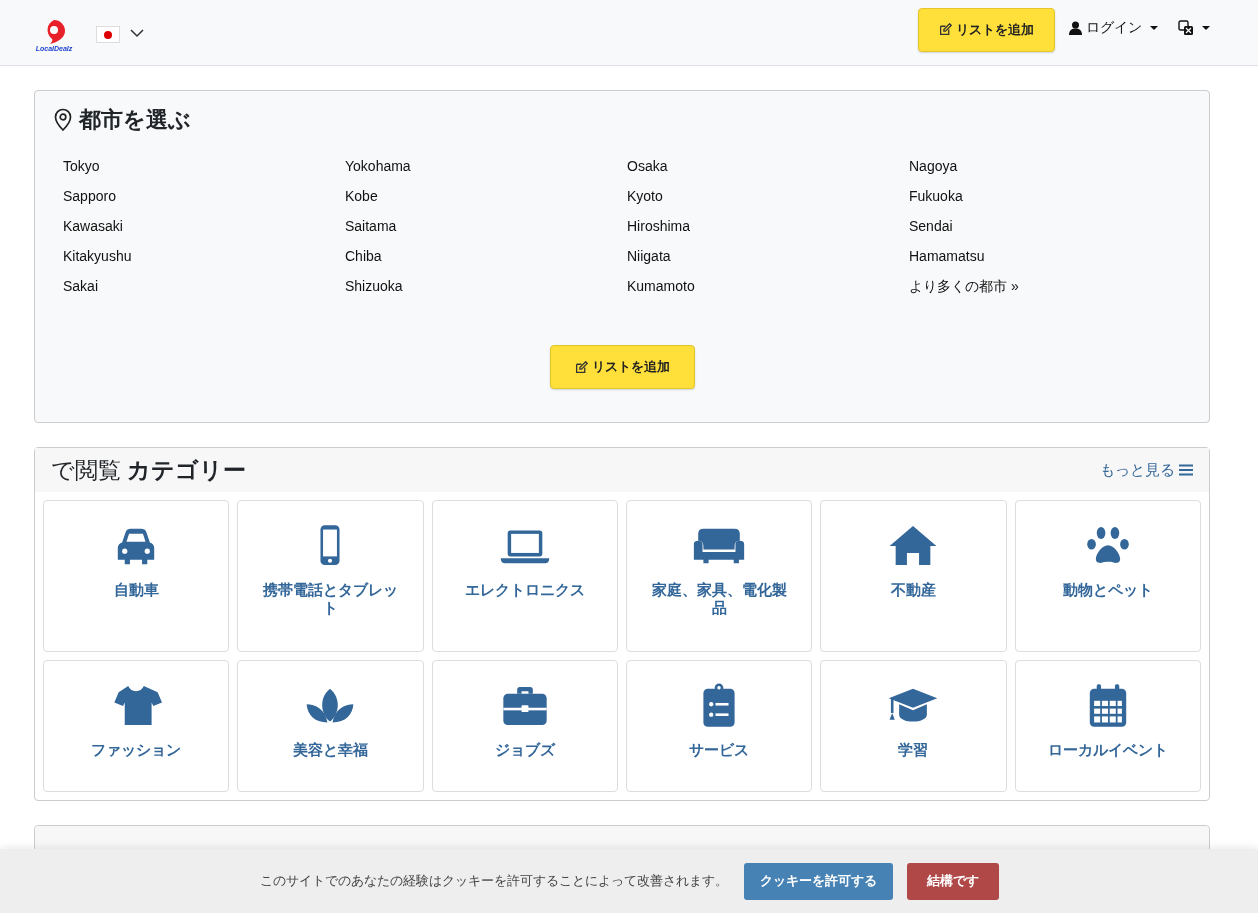 The image size is (1258, 913). Describe the element at coordinates (1107, 590) in the screenshot. I see `category-label: 動物とペット` at that location.